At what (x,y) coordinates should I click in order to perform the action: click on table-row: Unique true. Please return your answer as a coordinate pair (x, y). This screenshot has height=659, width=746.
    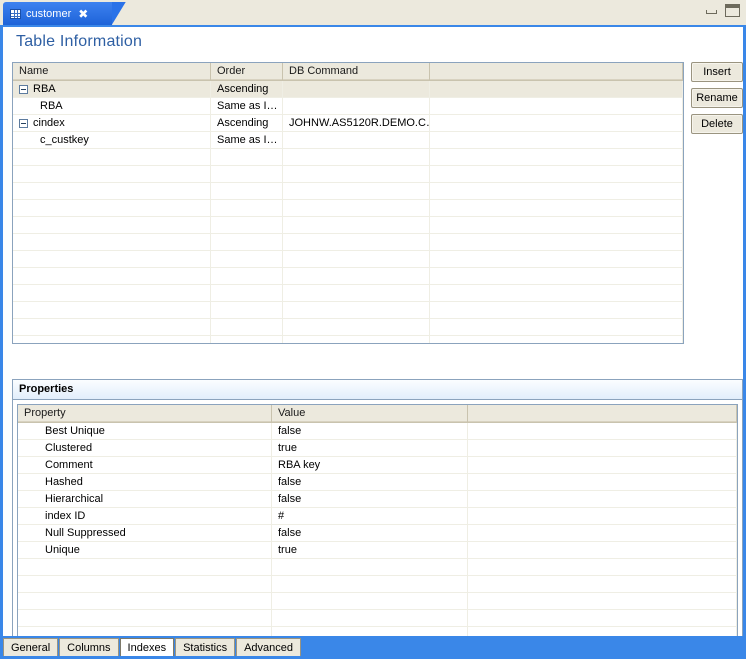
    Looking at the image, I should click on (377, 550).